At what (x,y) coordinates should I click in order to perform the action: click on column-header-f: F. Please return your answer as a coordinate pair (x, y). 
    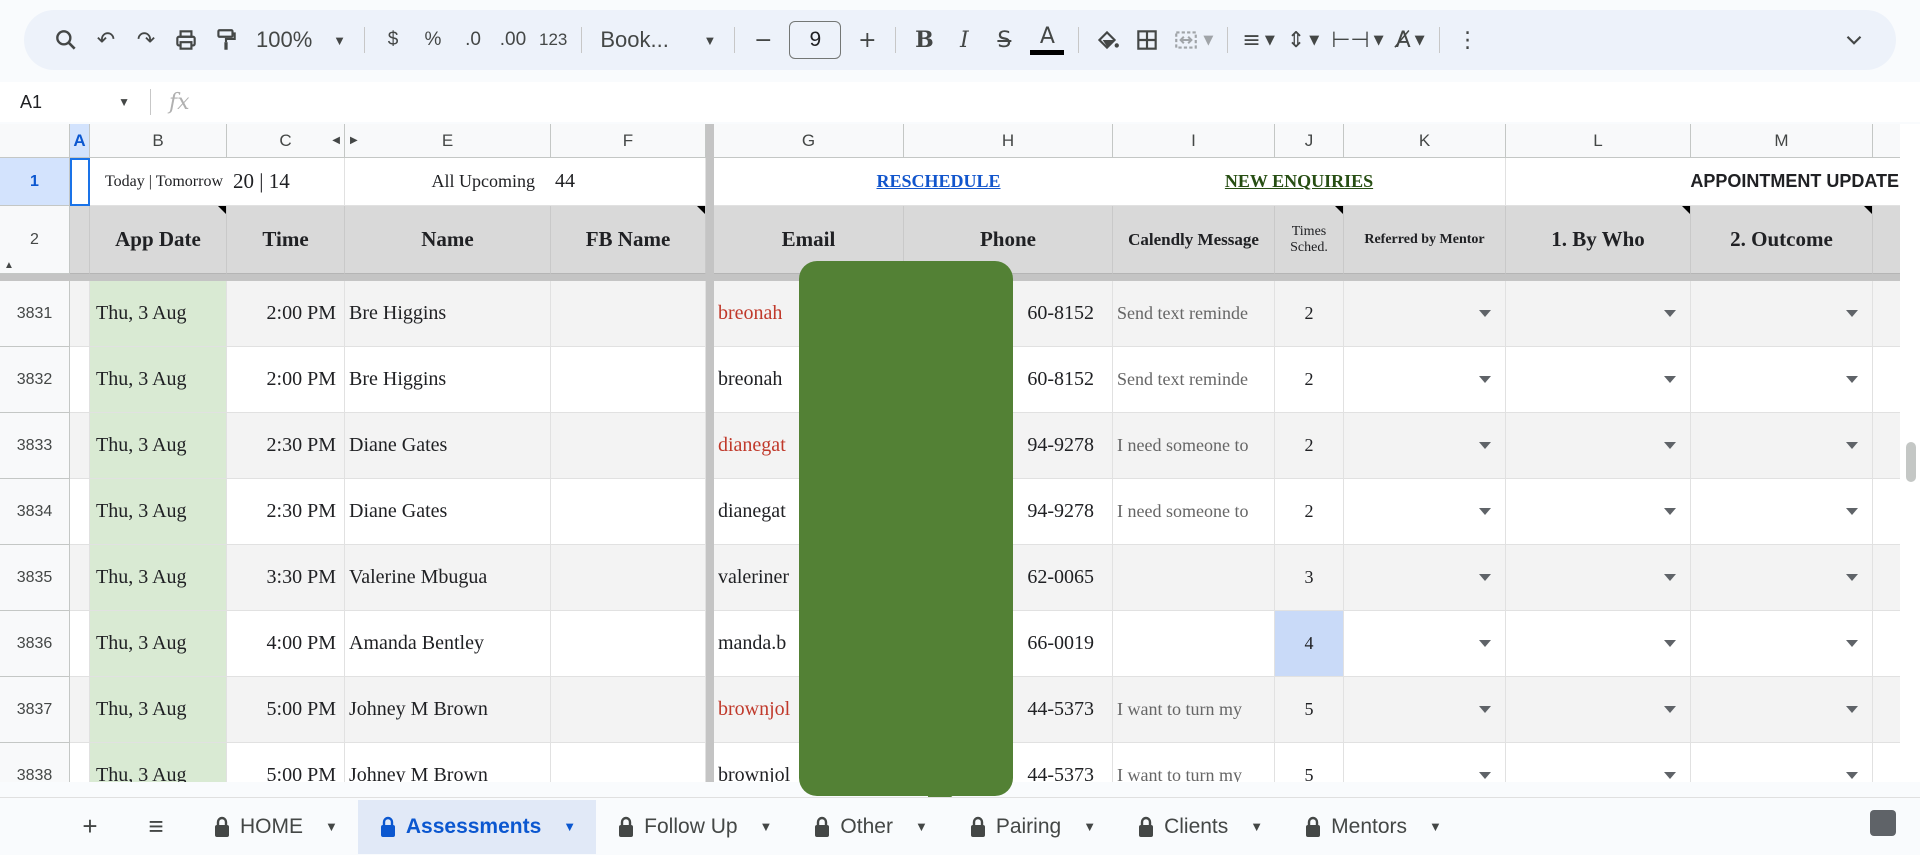
    Looking at the image, I should click on (628, 141).